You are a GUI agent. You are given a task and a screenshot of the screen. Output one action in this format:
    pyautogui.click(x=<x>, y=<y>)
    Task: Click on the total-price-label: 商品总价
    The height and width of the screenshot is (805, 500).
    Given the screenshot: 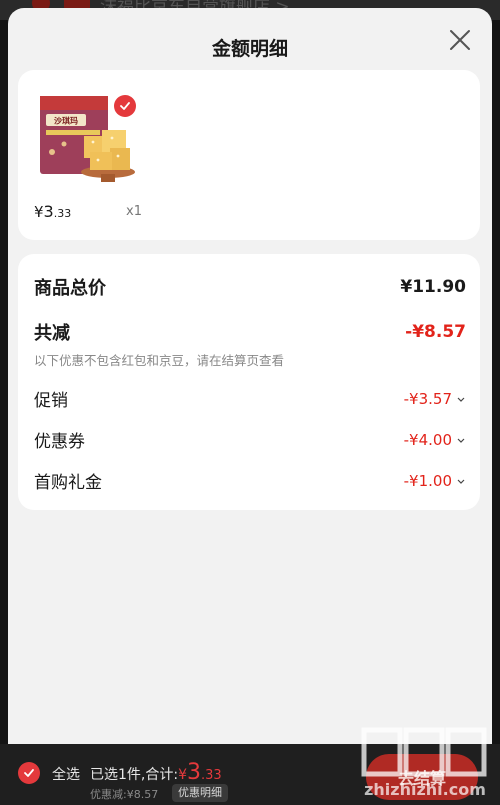 What is the action you would take?
    pyautogui.click(x=70, y=288)
    